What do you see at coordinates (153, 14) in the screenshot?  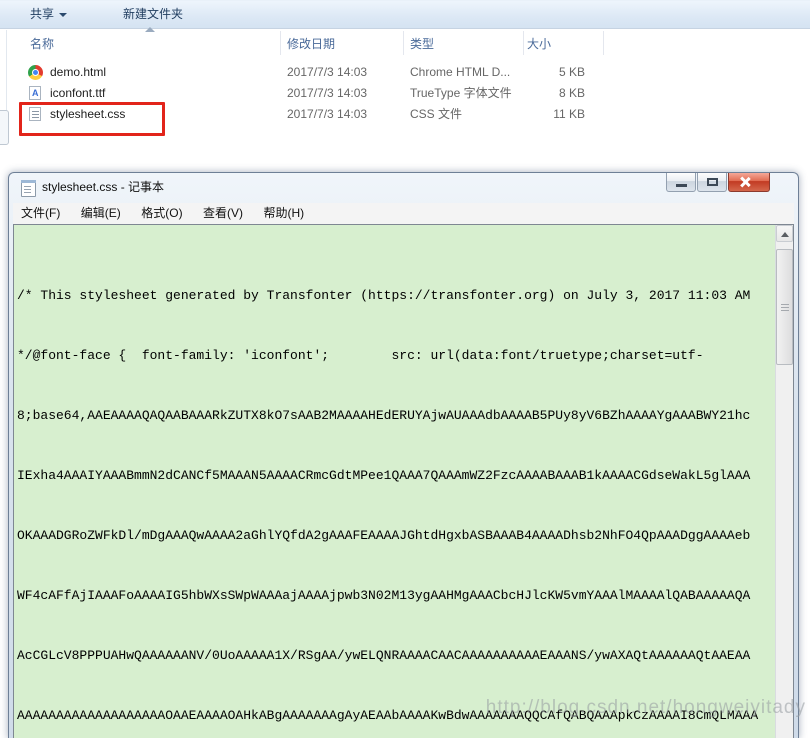 I see `new-folder-button: 新建文件夹` at bounding box center [153, 14].